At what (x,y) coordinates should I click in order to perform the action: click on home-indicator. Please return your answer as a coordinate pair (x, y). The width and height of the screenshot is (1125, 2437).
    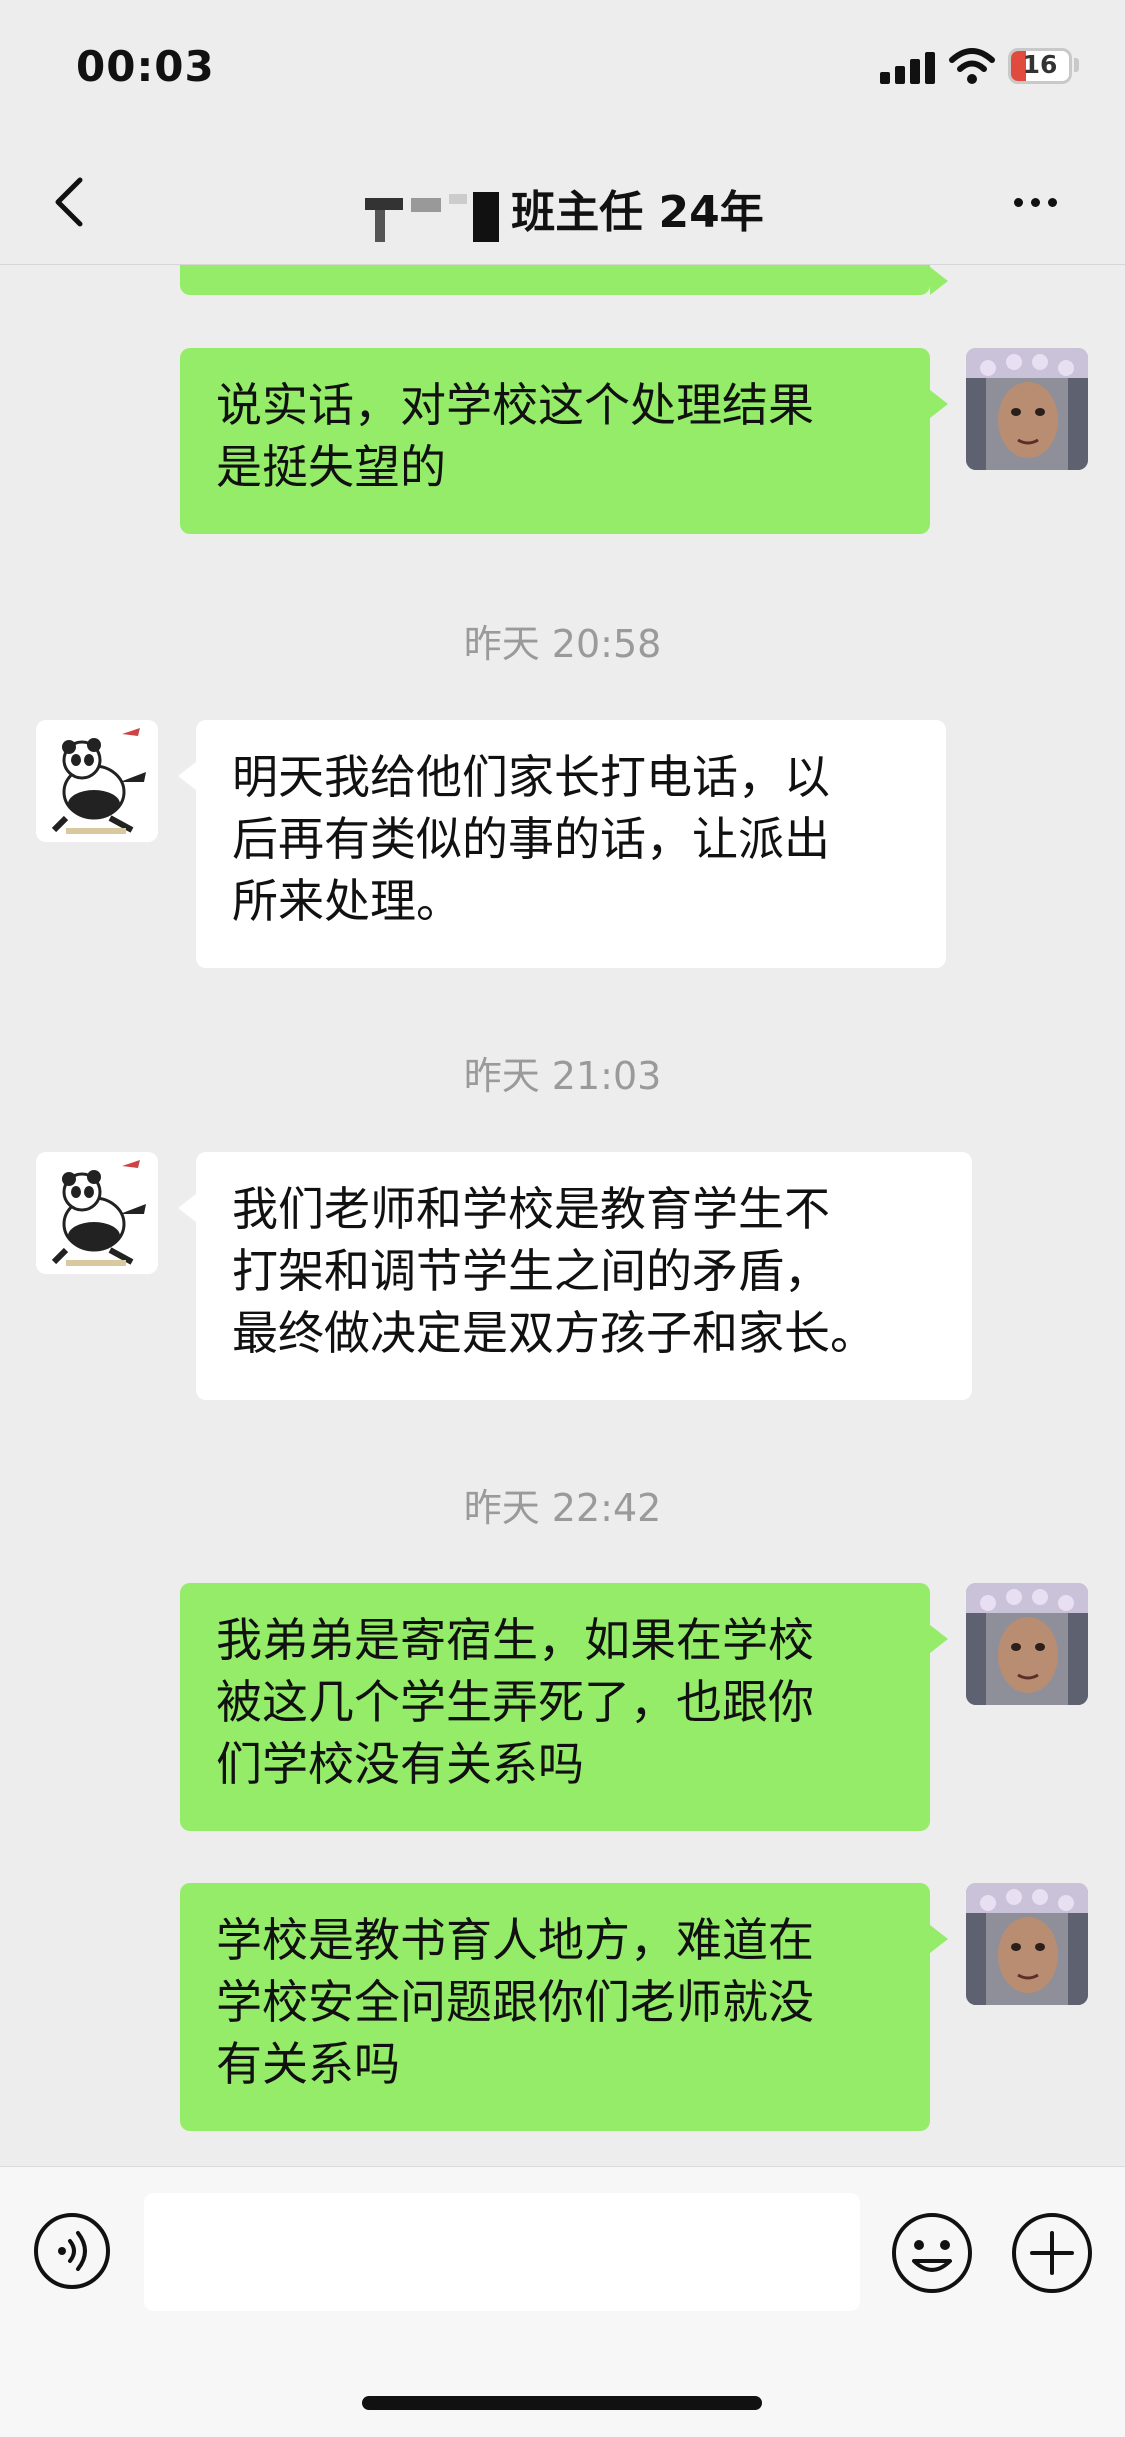
    Looking at the image, I should click on (562, 2403).